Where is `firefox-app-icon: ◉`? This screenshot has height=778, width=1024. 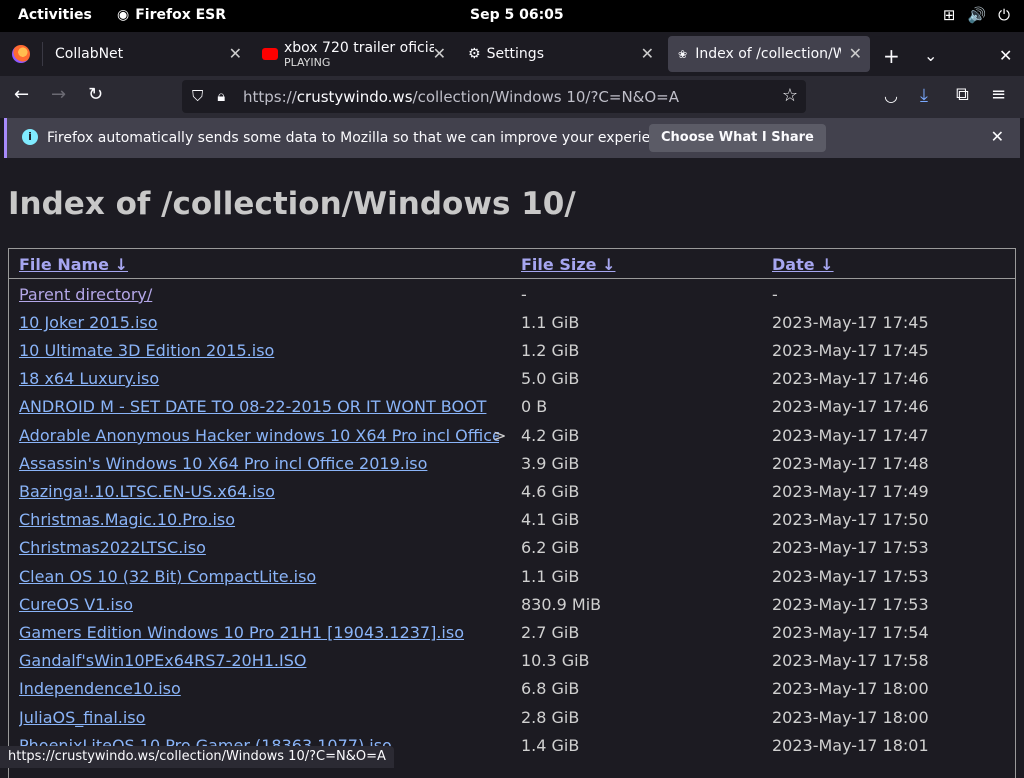
firefox-app-icon: ◉ is located at coordinates (123, 15).